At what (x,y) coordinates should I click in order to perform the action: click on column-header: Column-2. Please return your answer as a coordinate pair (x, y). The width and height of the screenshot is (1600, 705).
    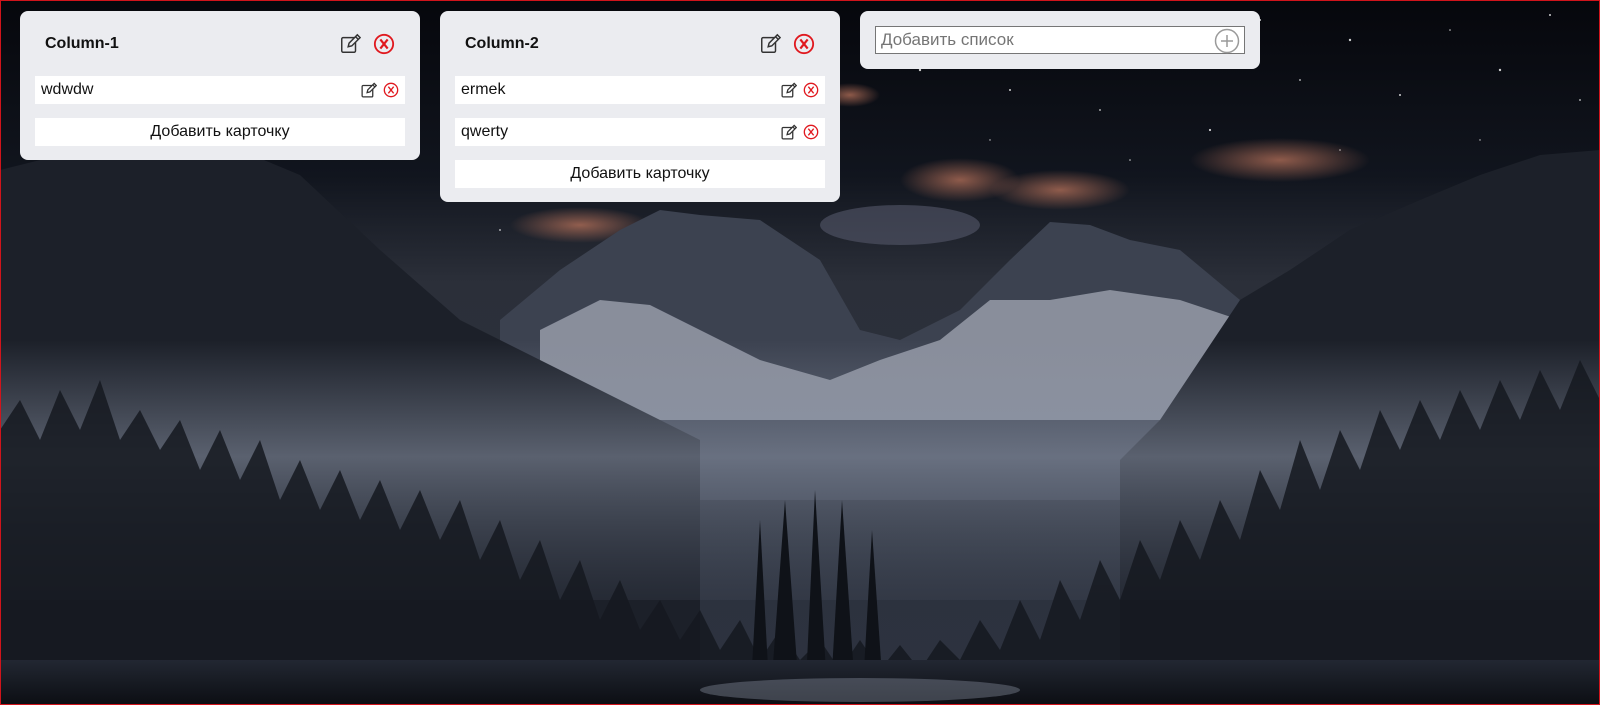
    Looking at the image, I should click on (640, 43).